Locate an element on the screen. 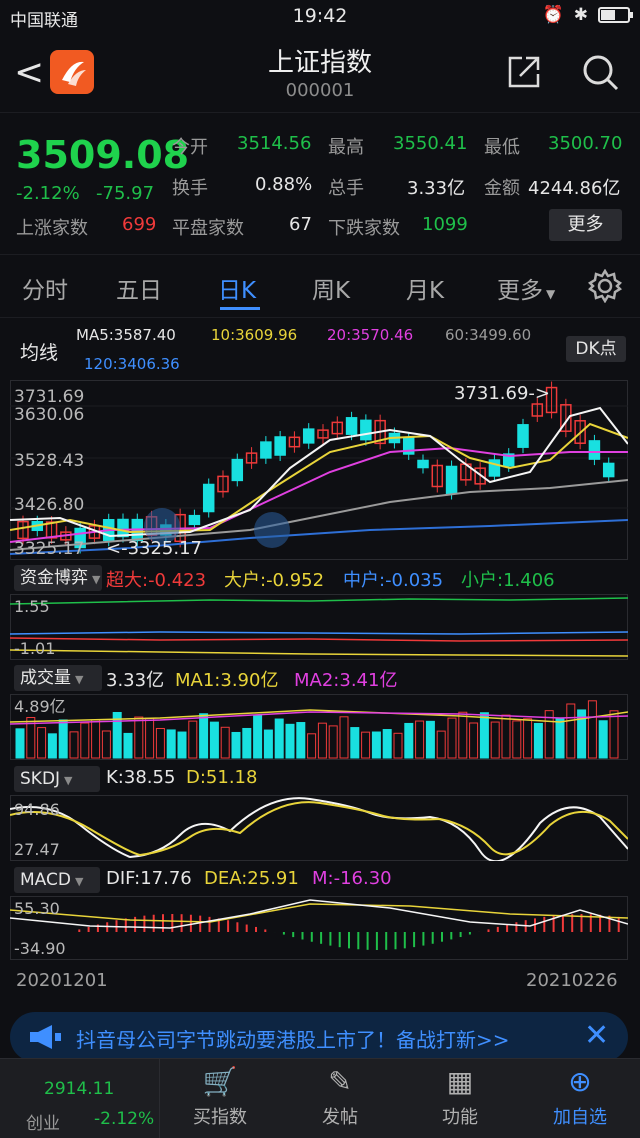 This screenshot has height=1138, width=640. add-watchlist-button: ⊕ 加自选 is located at coordinates (580, 1098).